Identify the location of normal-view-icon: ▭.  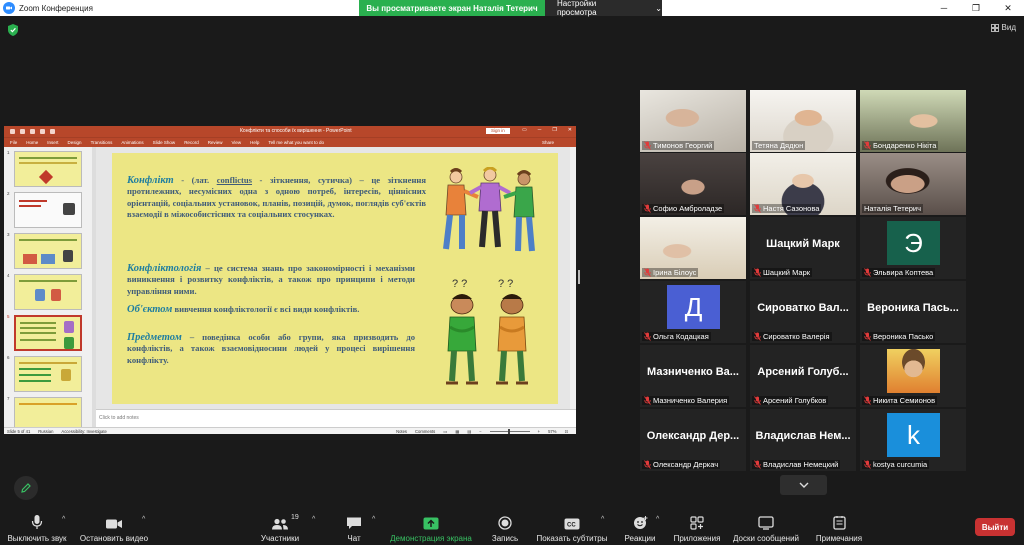
(445, 431).